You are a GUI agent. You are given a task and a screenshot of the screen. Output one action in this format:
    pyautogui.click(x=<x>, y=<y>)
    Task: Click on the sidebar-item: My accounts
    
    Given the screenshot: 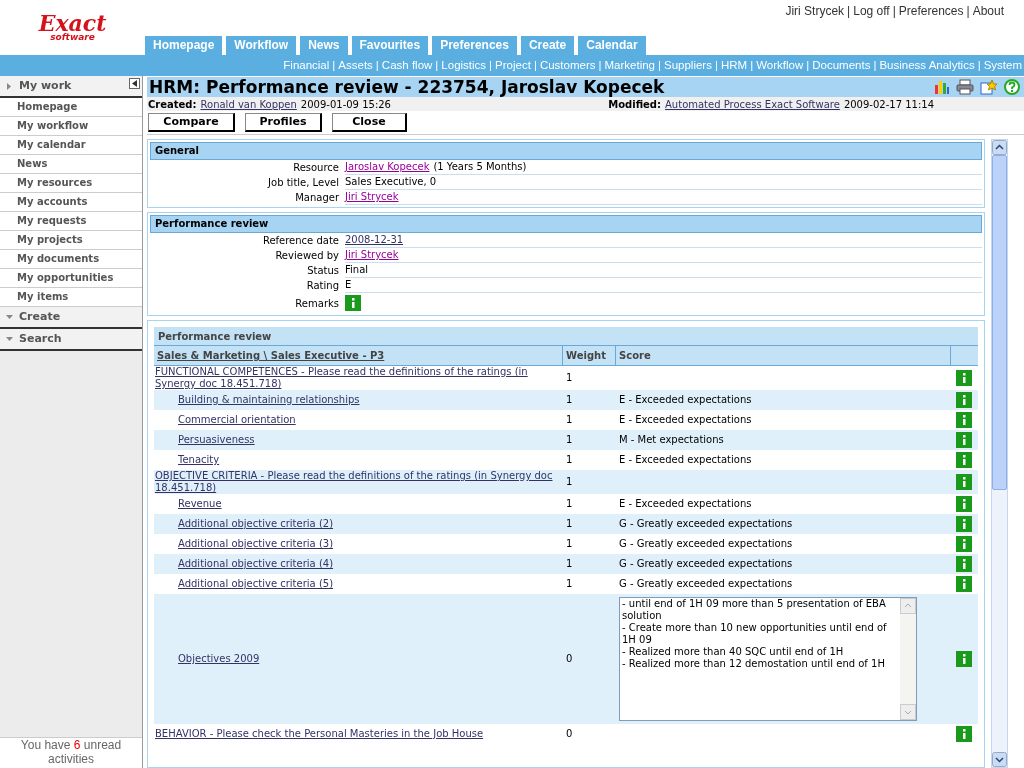 What is the action you would take?
    pyautogui.click(x=71, y=202)
    